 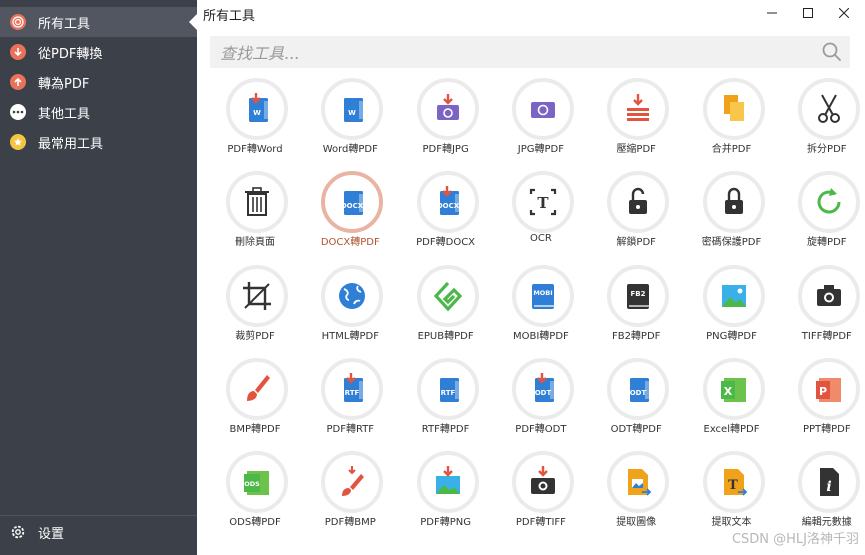 I want to click on tool-label: 密碼保護PDF, so click(x=731, y=243).